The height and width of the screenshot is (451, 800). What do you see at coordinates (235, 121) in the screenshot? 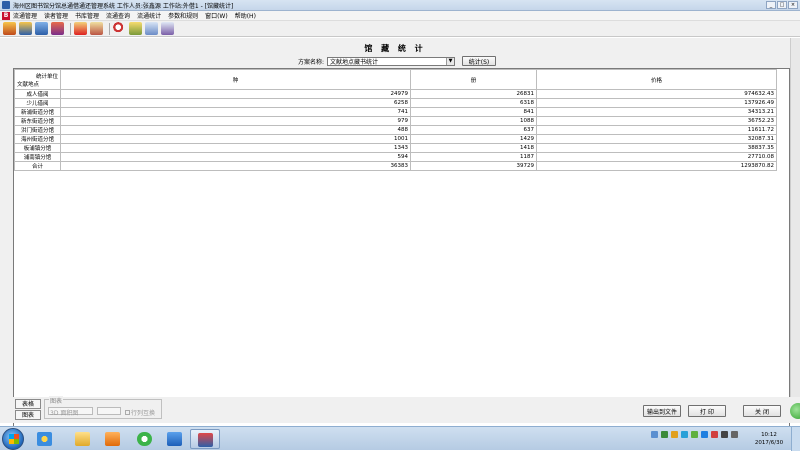
I see `cell: 979` at bounding box center [235, 121].